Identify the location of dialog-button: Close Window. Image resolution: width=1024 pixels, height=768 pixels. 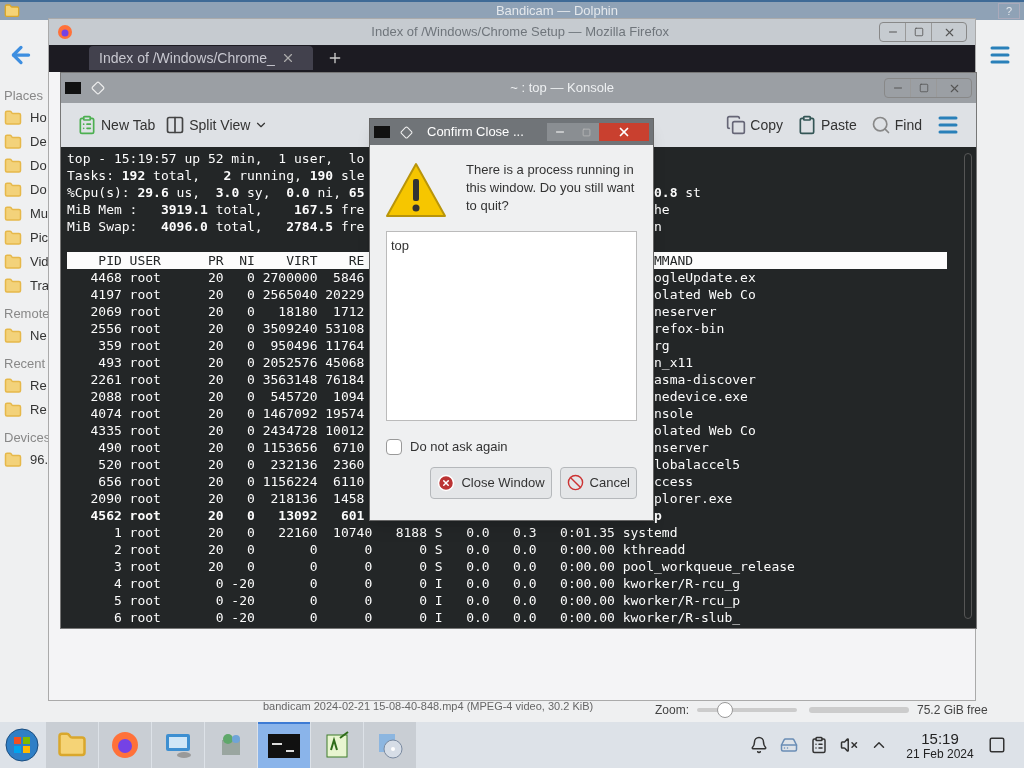
(491, 482).